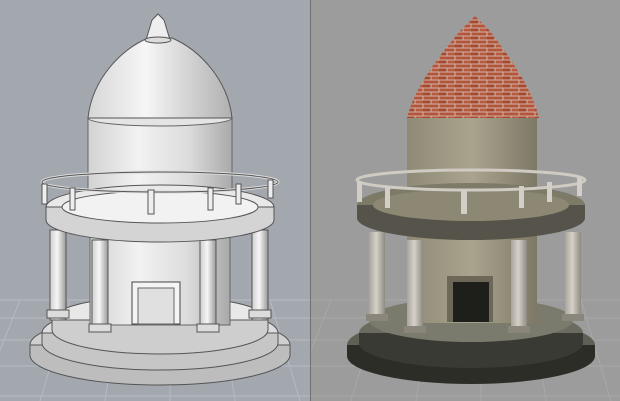  Describe the element at coordinates (158, 27) in the screenshot. I see `lantern` at that location.